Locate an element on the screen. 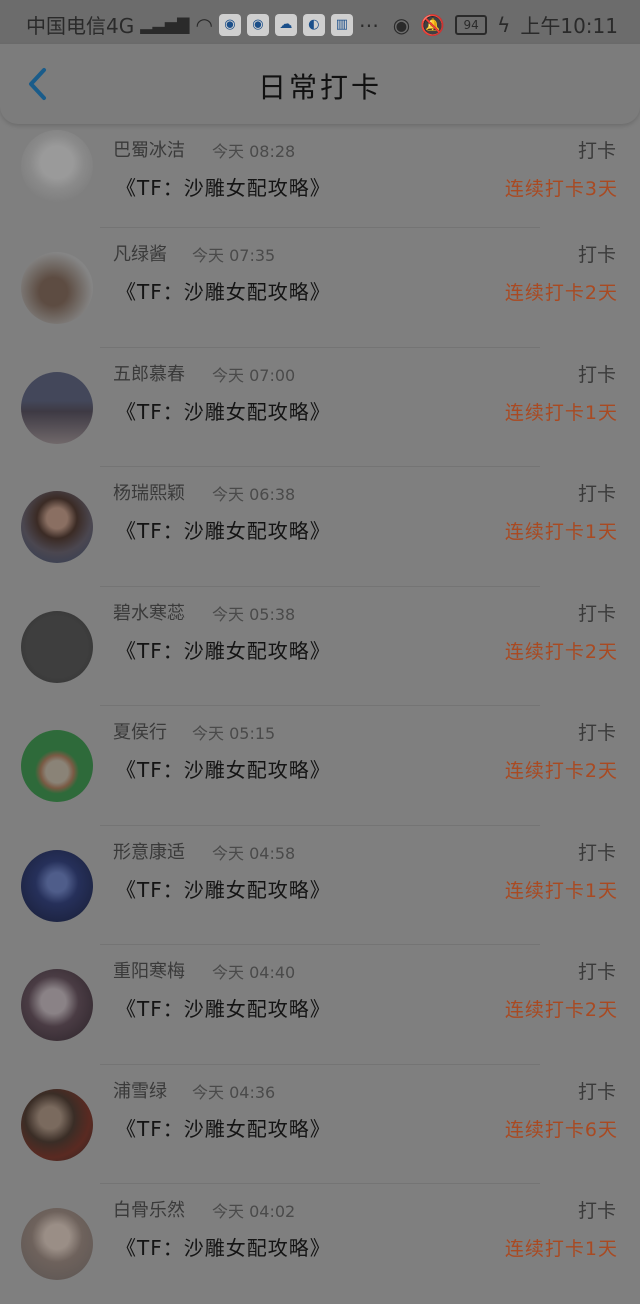 This screenshot has height=1304, width=640. list-item: 浦雪绿 今天 04:36 《TF：沙雕女配攻略》 打卡 连续打卡6天 is located at coordinates (320, 1124).